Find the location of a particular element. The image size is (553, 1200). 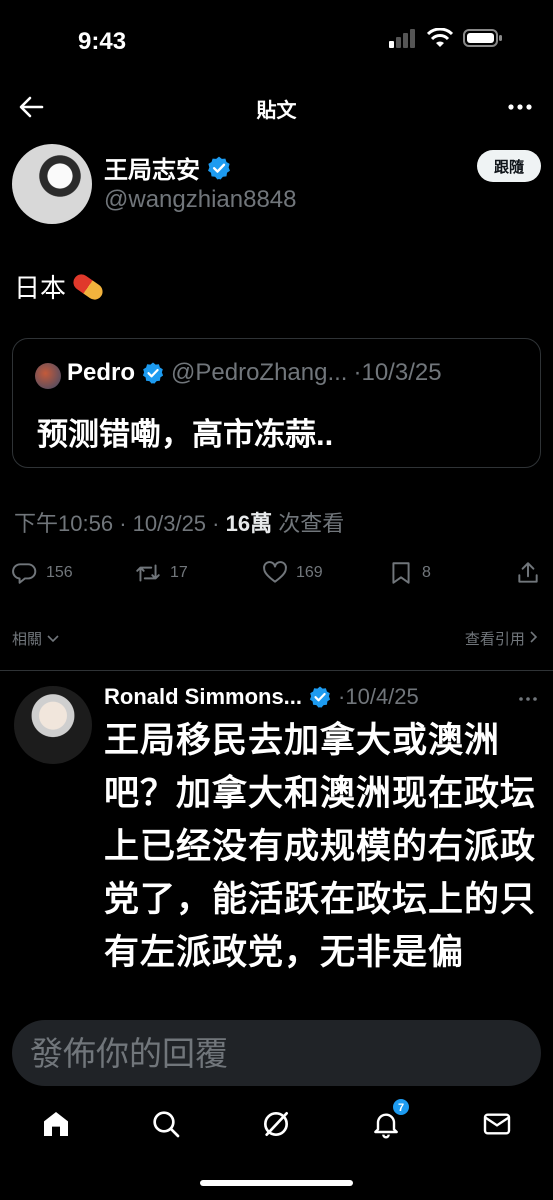

post-text: 日本 is located at coordinates (60, 286).